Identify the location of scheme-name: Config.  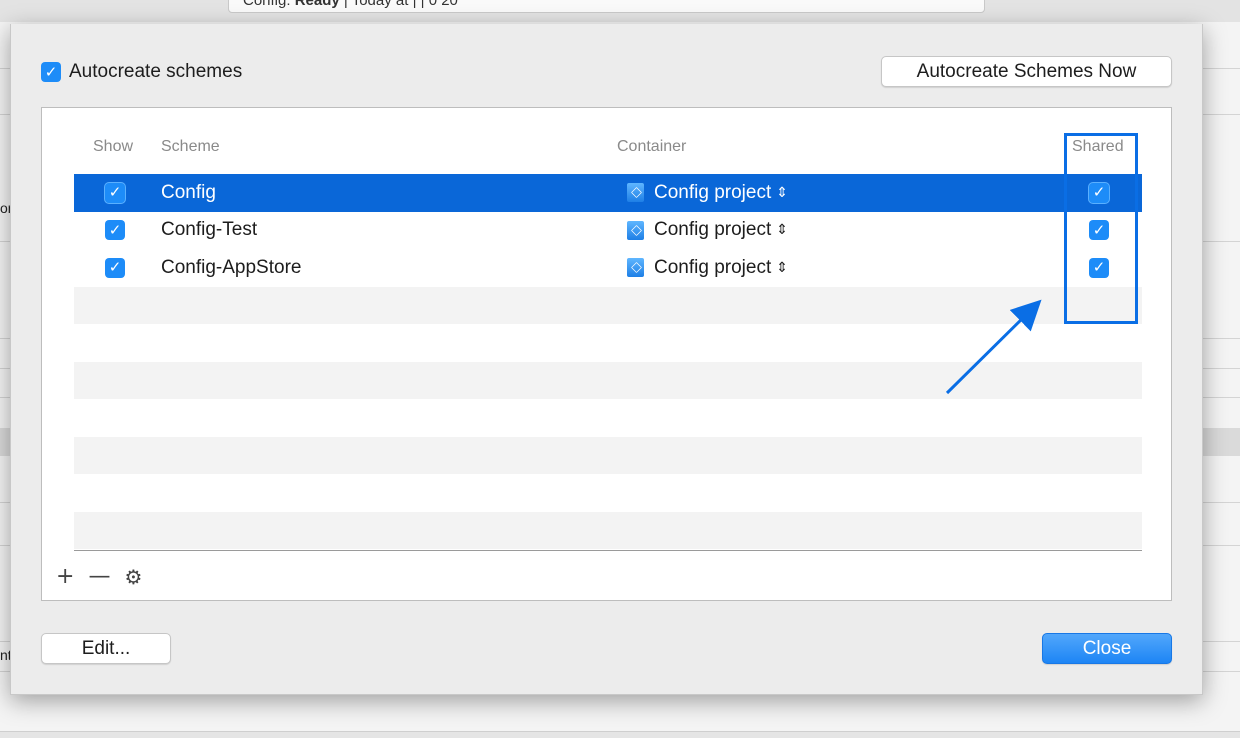
(188, 192).